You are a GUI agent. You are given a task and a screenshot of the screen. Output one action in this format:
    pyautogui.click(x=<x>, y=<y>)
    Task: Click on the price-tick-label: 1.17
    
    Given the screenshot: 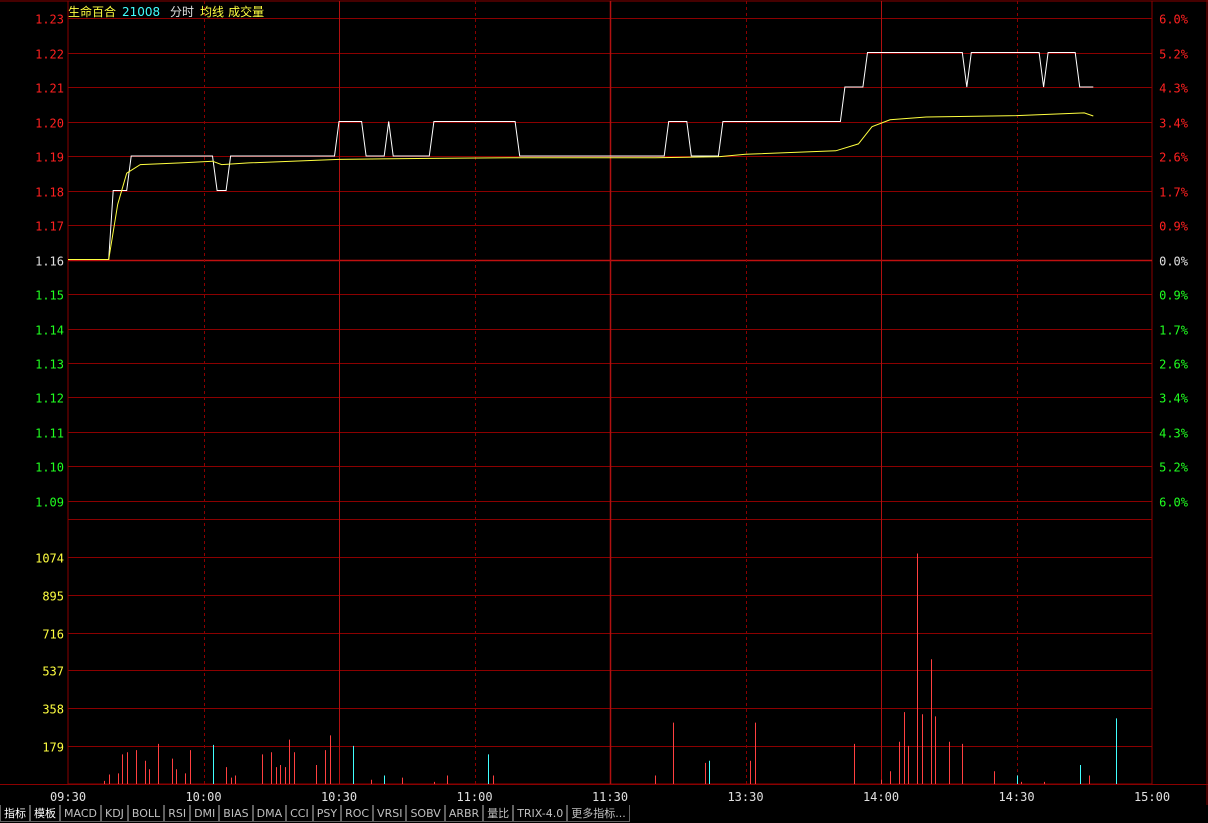 What is the action you would take?
    pyautogui.click(x=49, y=227)
    